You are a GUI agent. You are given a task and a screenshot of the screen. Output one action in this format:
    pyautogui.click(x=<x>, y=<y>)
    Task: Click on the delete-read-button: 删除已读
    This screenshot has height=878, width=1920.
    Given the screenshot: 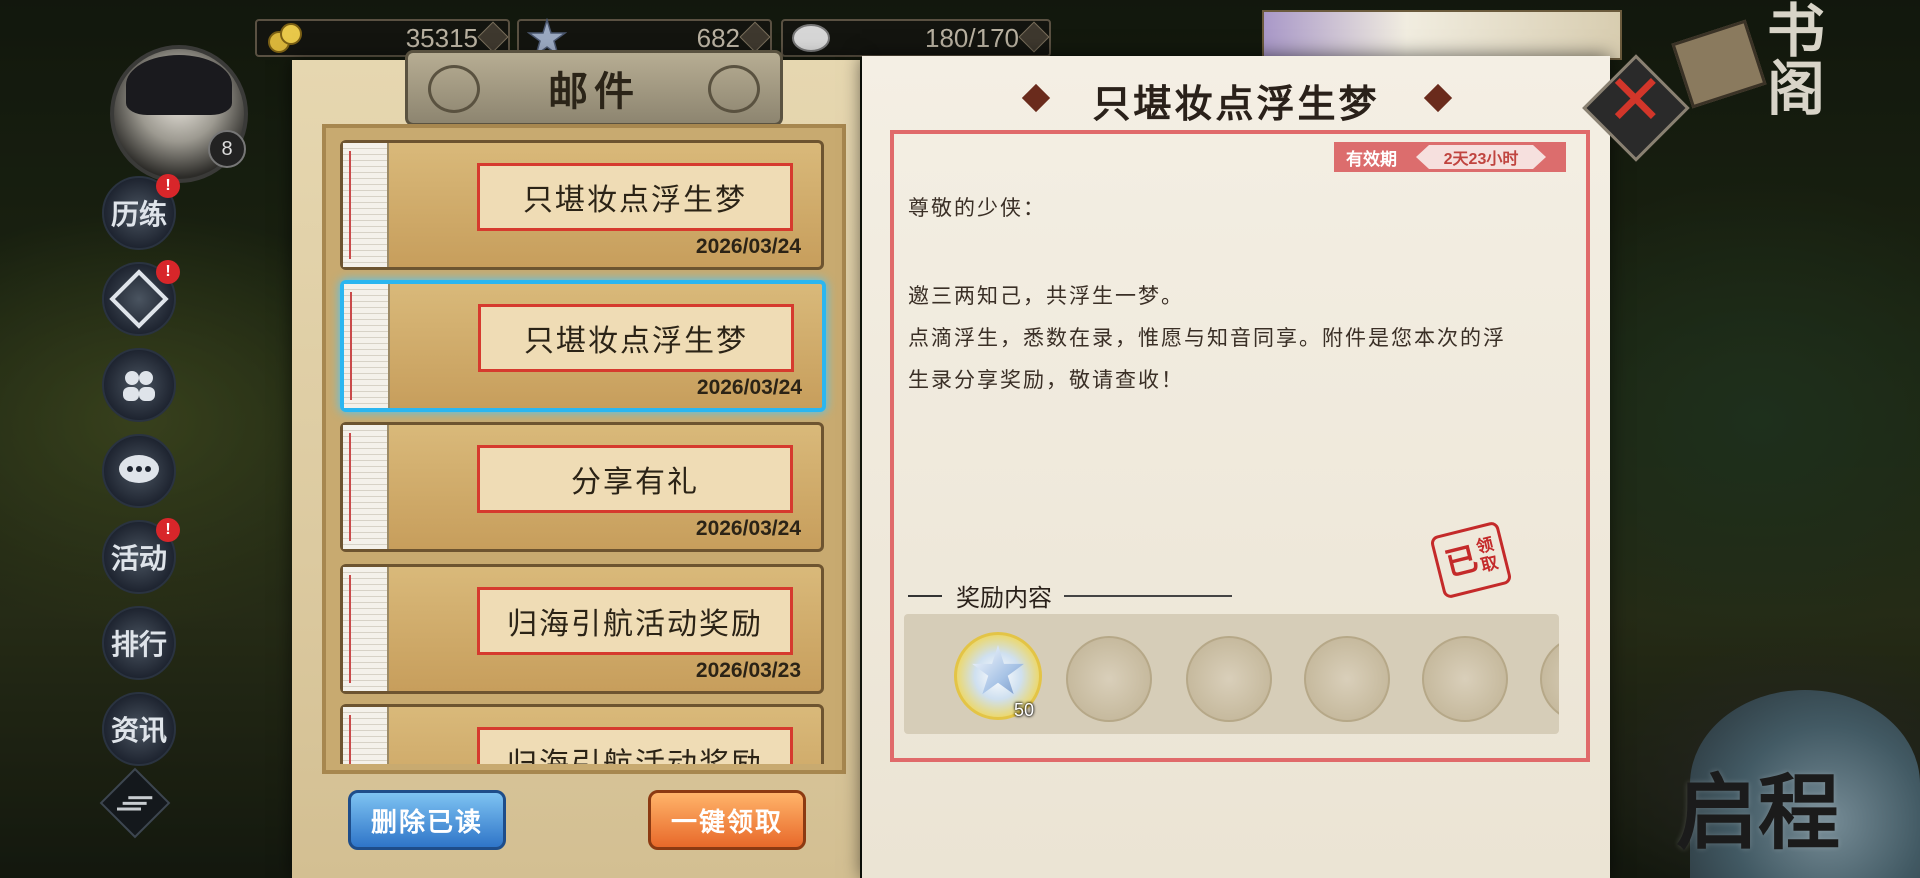 What is the action you would take?
    pyautogui.click(x=427, y=820)
    